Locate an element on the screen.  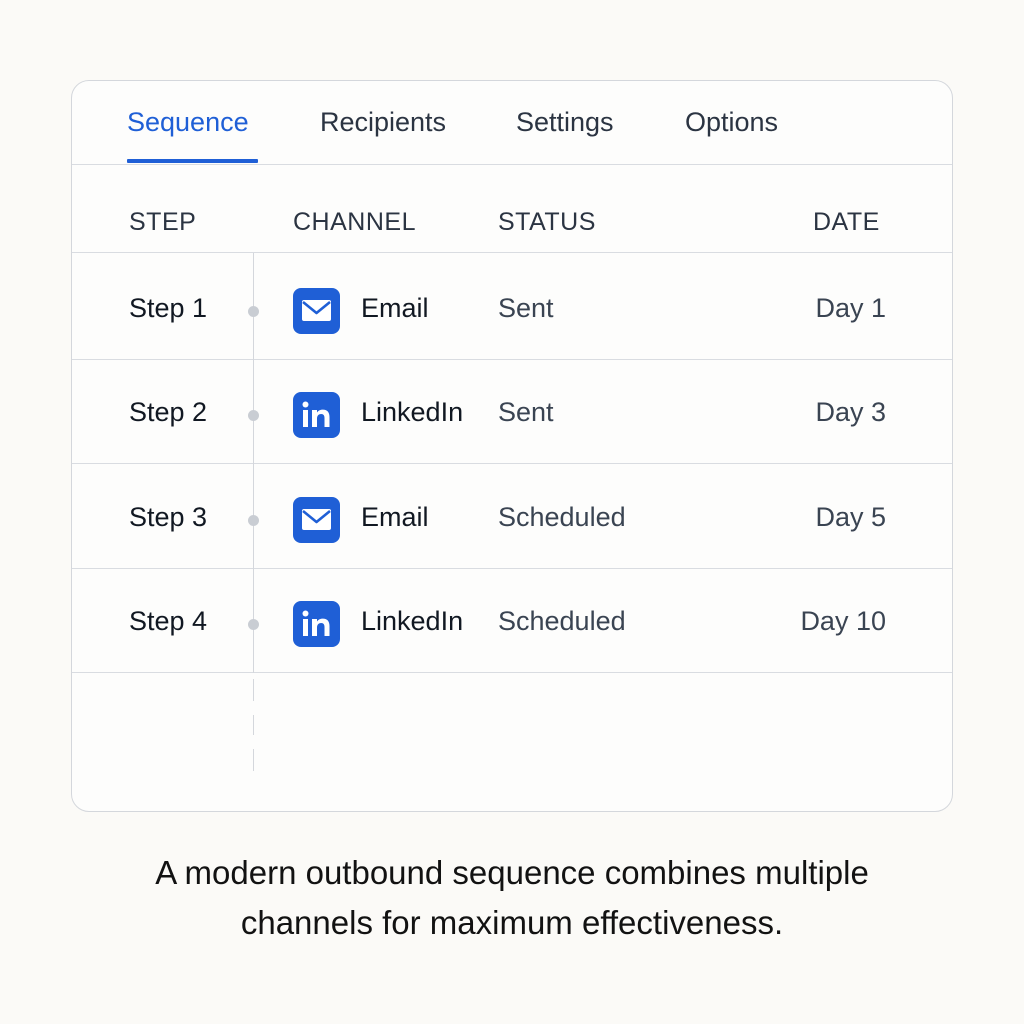
table-row: Step 4 LinkedIn Scheduled Day 10 is located at coordinates (512, 621).